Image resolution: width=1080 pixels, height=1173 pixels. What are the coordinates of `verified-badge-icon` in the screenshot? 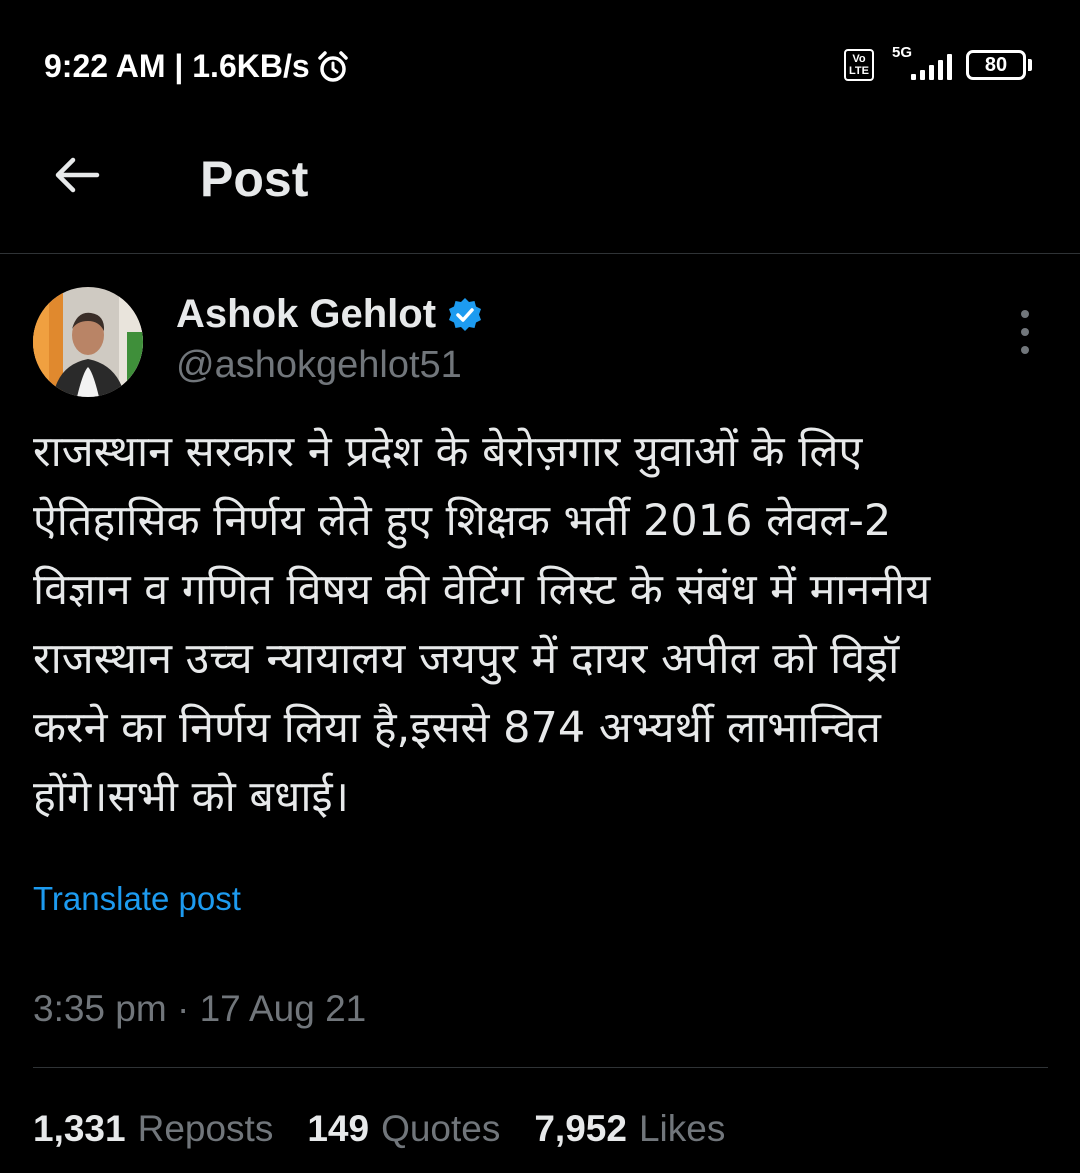 It's located at (465, 315).